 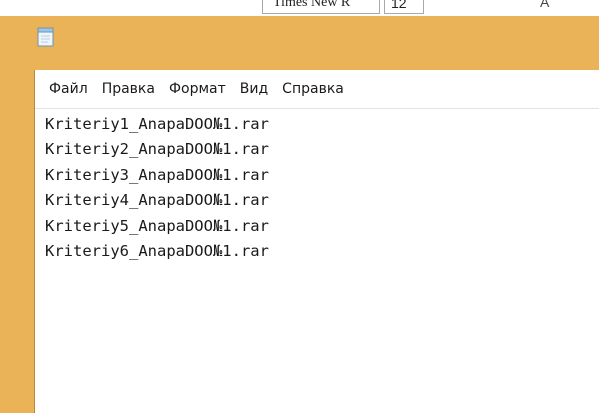 I want to click on menu-format: Формат, so click(x=197, y=89).